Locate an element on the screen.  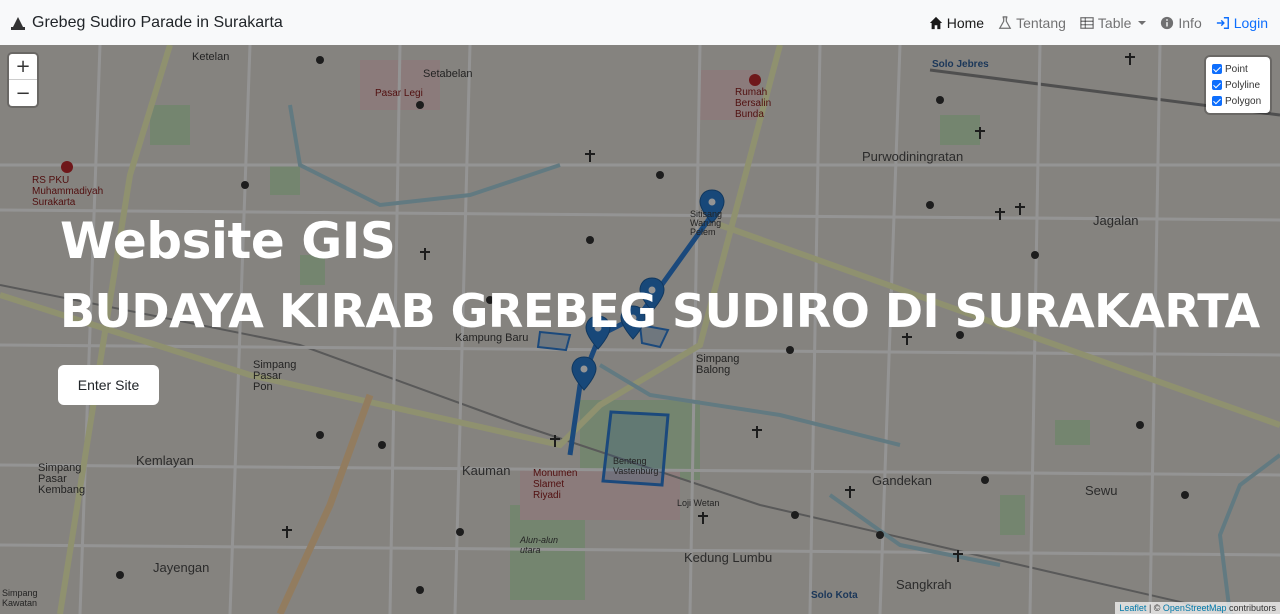
nav-table-dropdown: Table is located at coordinates (1113, 22).